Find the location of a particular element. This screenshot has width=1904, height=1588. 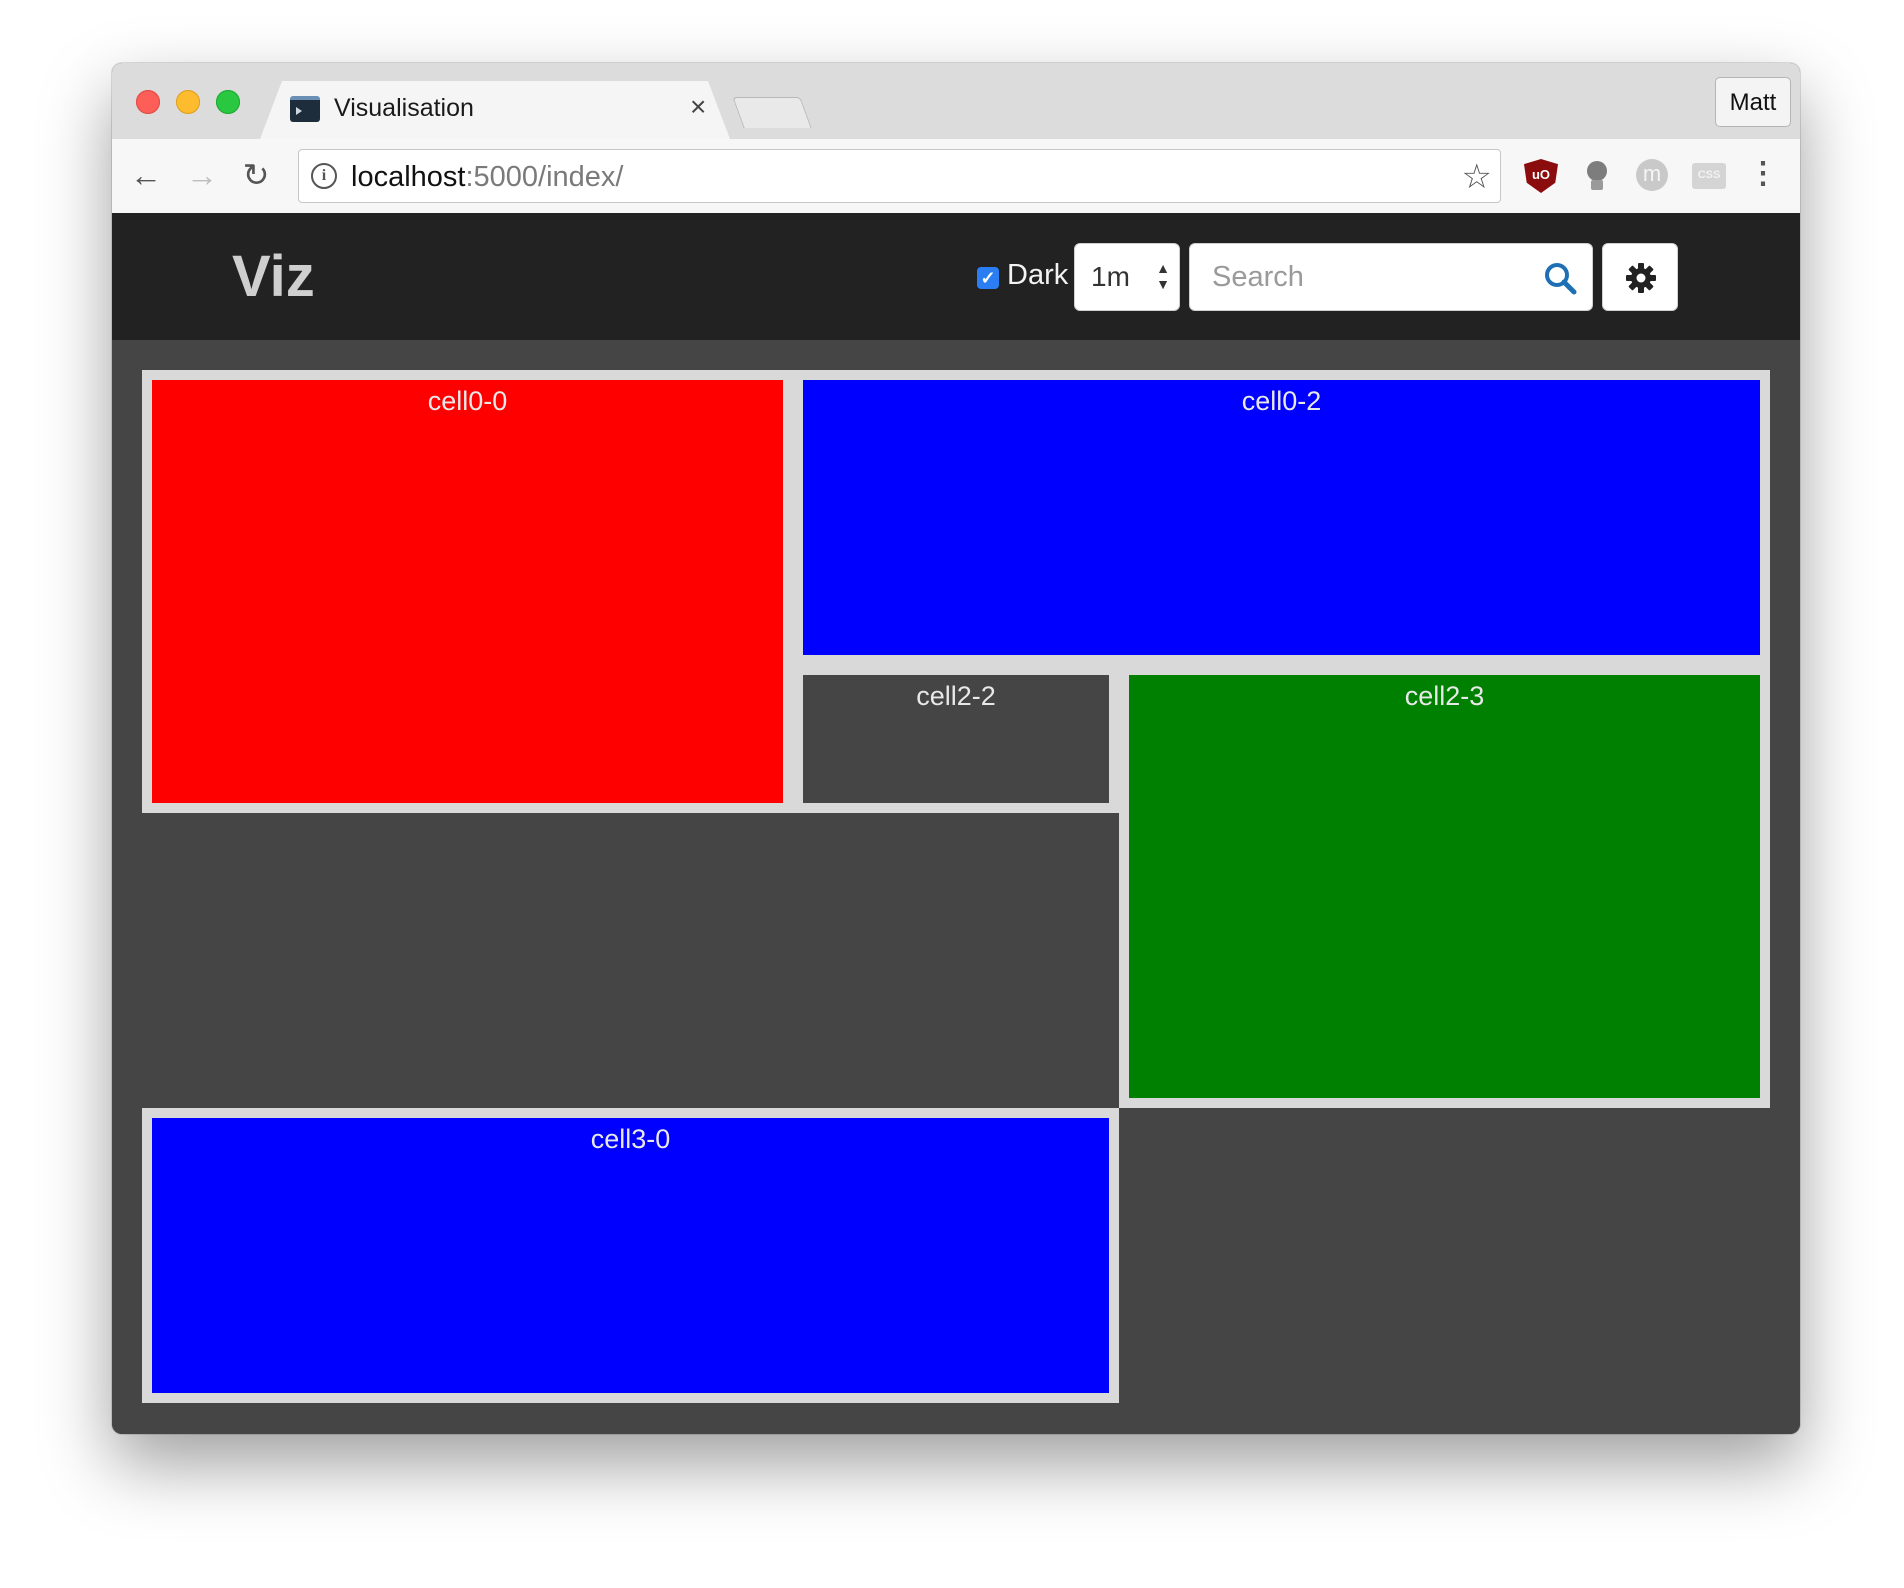

minimize-window-button is located at coordinates (188, 102).